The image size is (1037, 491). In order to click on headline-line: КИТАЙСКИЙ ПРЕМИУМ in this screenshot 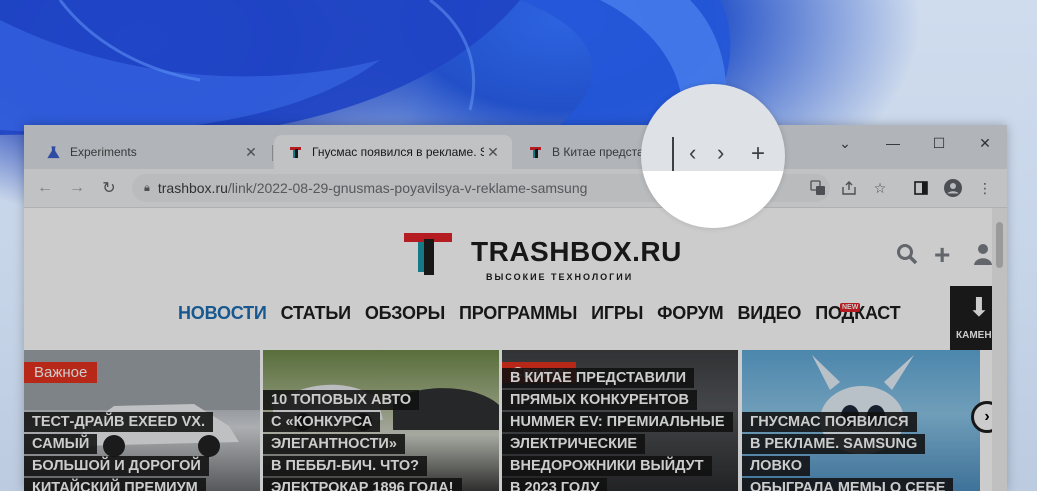, I will do `click(115, 484)`.